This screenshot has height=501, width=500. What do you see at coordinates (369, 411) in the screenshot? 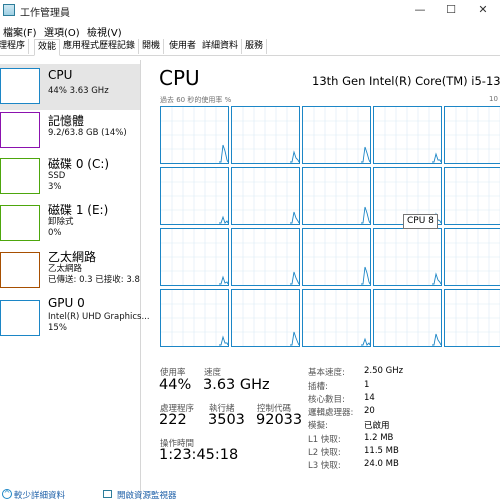
I see `detail-value: 20` at bounding box center [369, 411].